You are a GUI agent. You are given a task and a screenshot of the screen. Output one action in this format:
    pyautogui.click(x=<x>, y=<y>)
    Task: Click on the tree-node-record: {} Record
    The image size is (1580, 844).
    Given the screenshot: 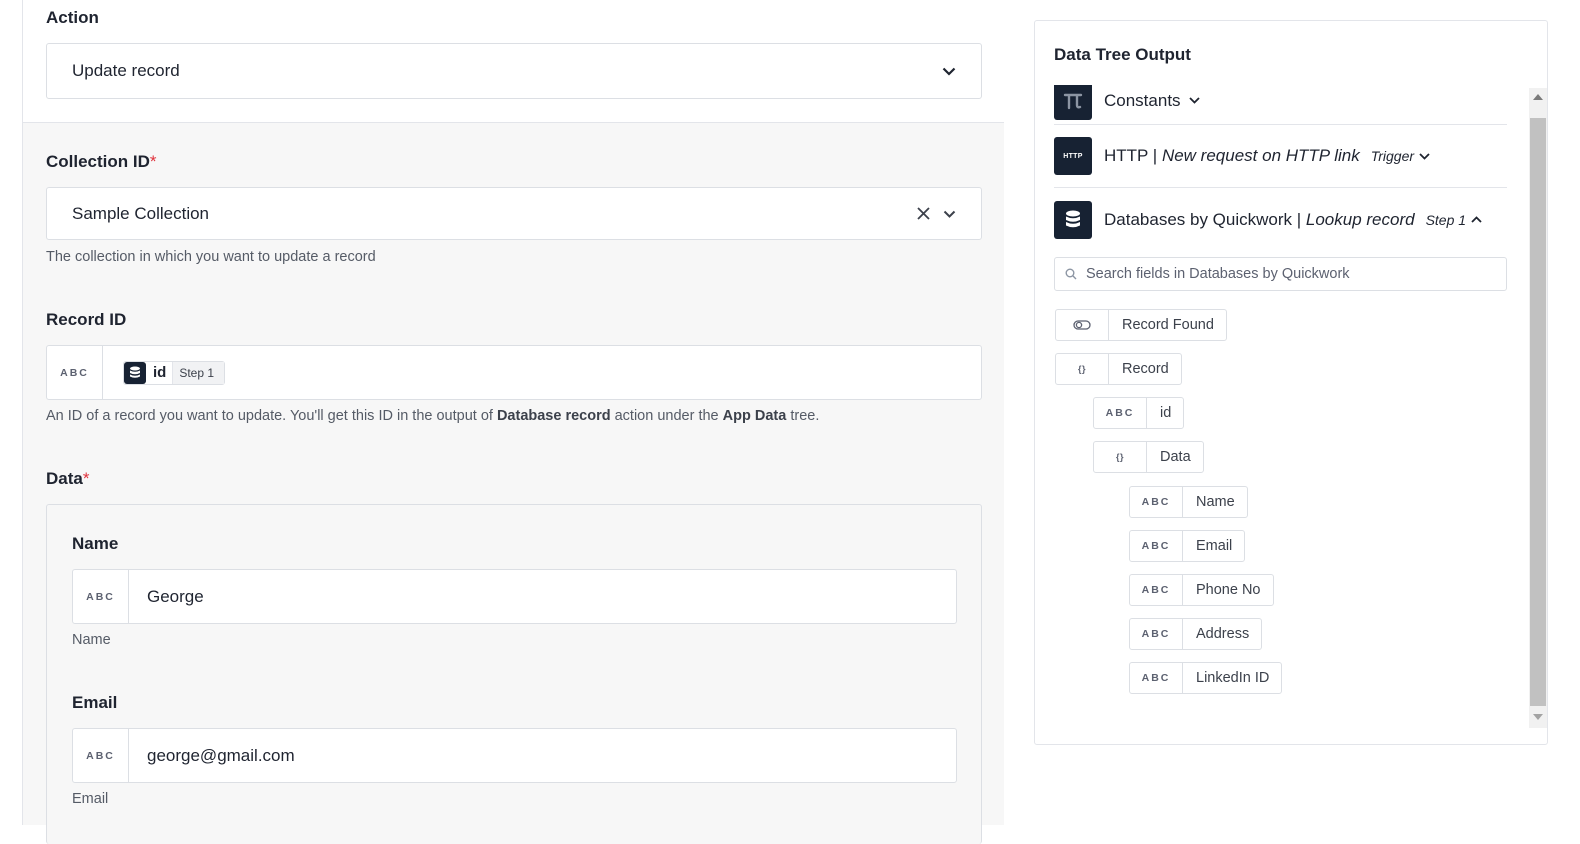 What is the action you would take?
    pyautogui.click(x=1118, y=369)
    